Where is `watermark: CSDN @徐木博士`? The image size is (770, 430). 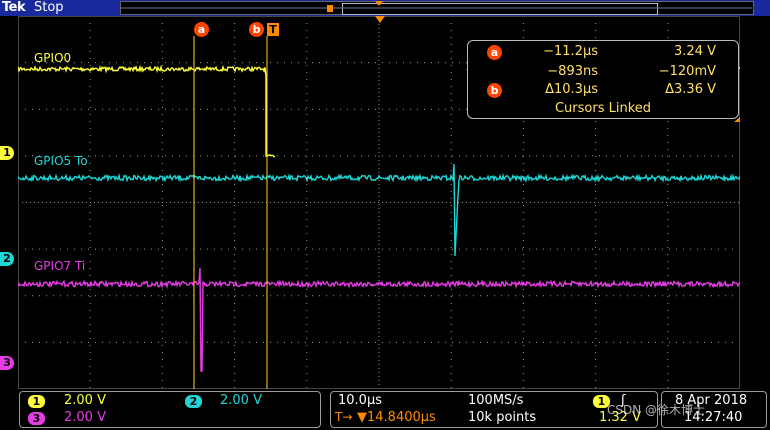 watermark: CSDN @徐木博士 is located at coordinates (656, 410).